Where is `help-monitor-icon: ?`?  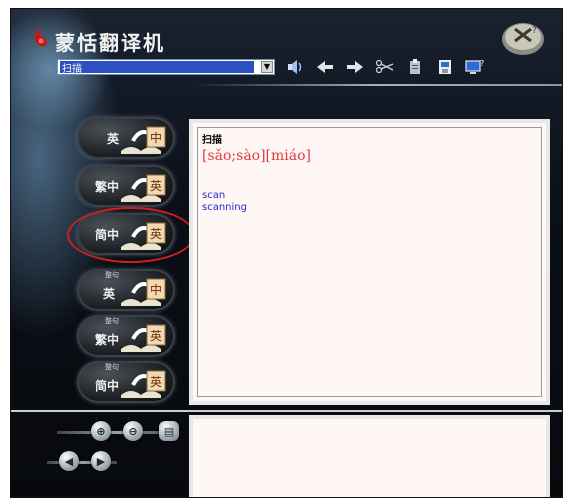 help-monitor-icon: ? is located at coordinates (474, 66).